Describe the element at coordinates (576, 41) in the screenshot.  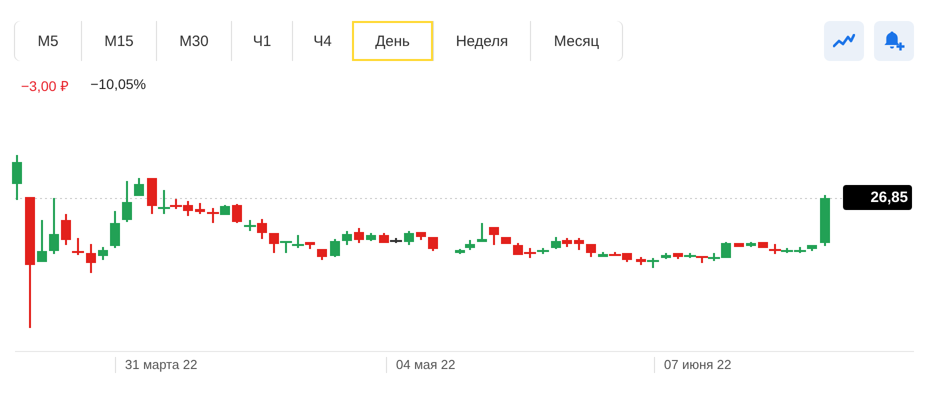
I see `timeframe-tab: Месяц` at that location.